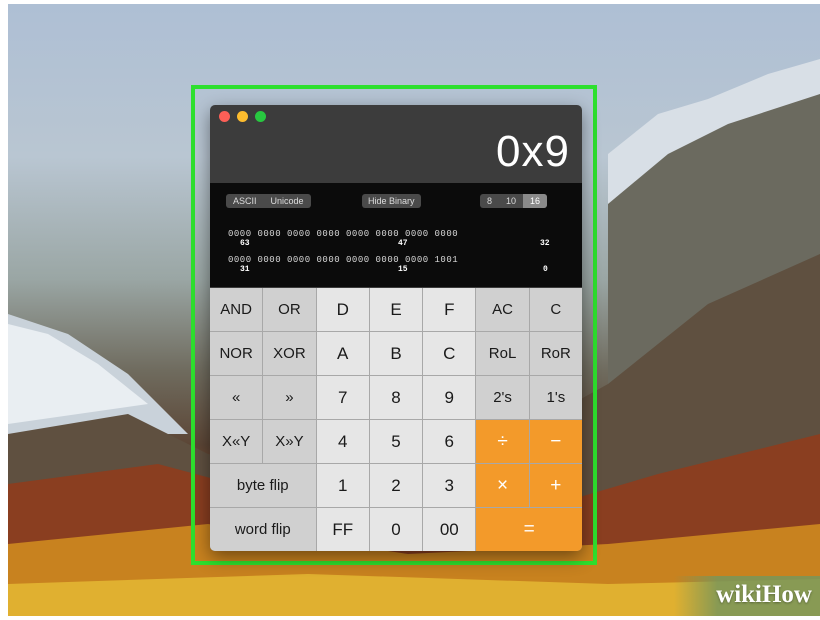  I want to click on three-key: 3, so click(449, 485).